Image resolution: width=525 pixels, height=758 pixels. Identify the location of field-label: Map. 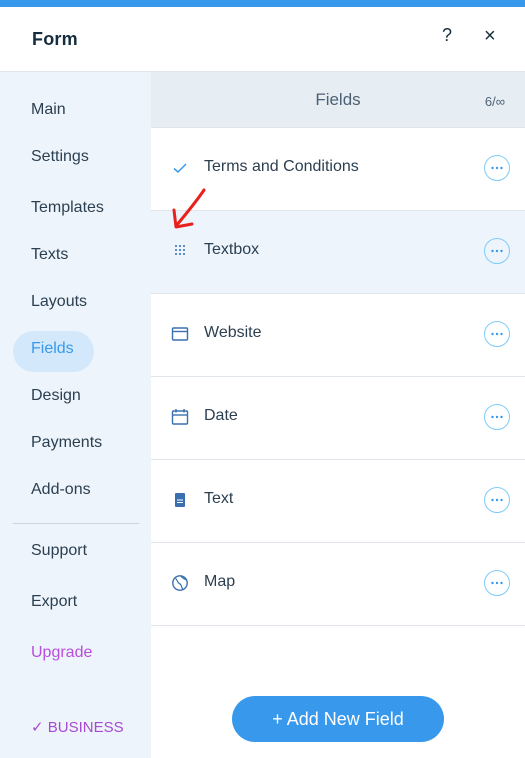
(220, 581).